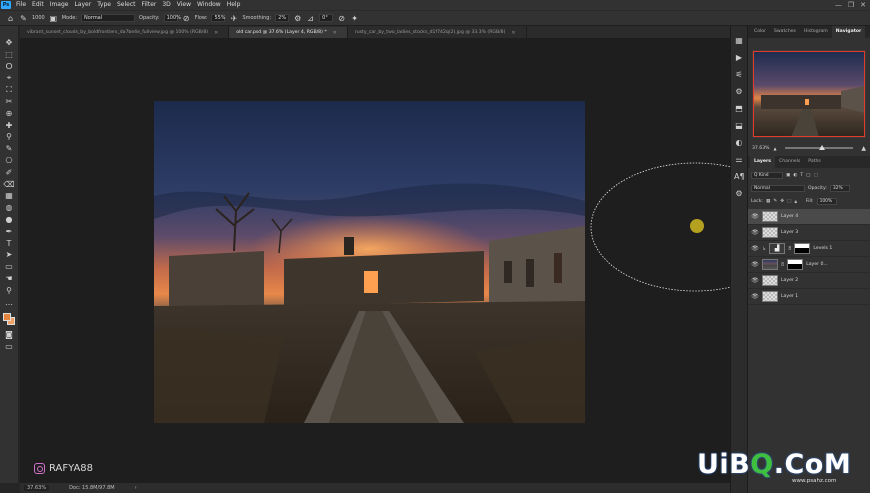  Describe the element at coordinates (166, 5) in the screenshot. I see `menu-3d: 3D` at that location.